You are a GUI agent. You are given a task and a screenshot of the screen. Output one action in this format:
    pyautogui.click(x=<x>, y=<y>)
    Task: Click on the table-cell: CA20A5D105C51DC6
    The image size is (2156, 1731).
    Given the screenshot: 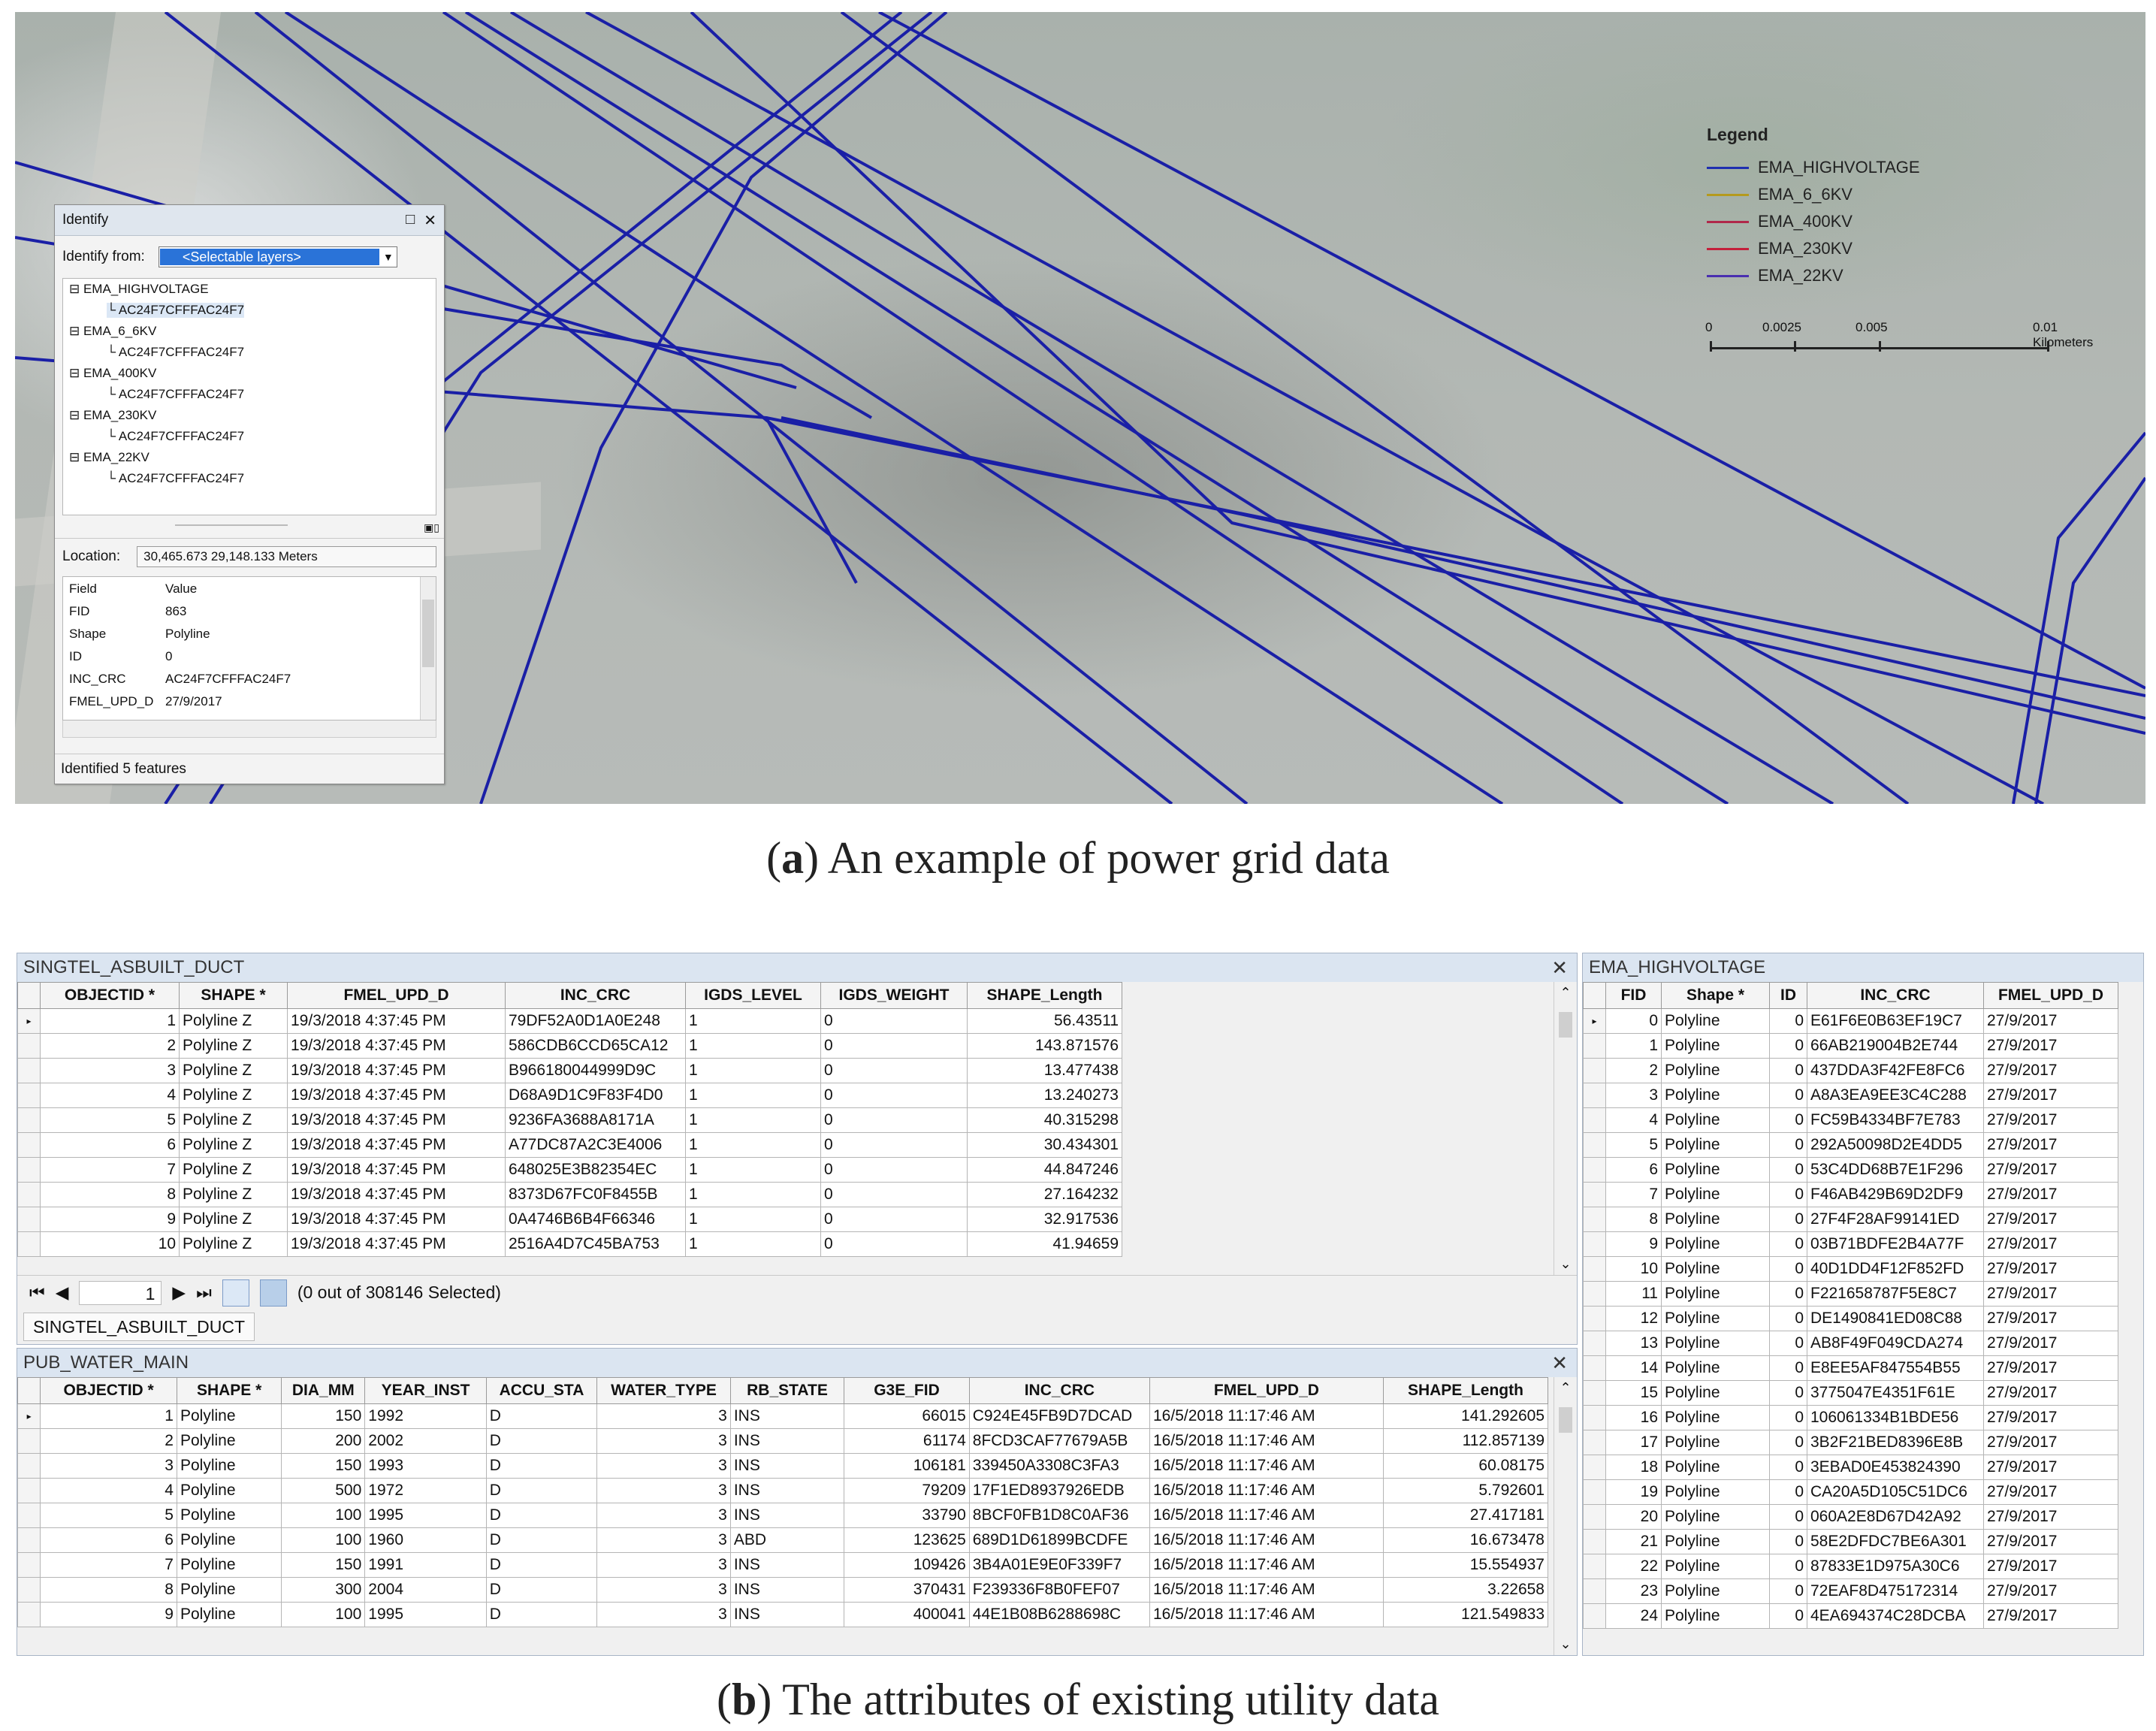 What is the action you would take?
    pyautogui.click(x=1895, y=1492)
    